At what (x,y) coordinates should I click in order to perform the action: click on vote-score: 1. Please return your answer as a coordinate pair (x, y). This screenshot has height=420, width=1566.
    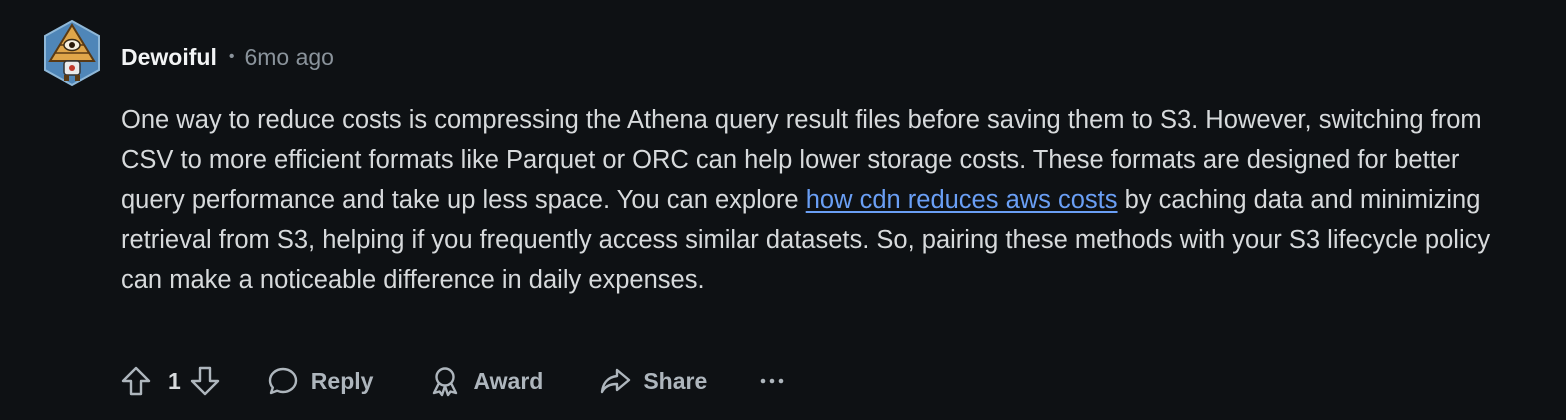
    Looking at the image, I should click on (174, 380).